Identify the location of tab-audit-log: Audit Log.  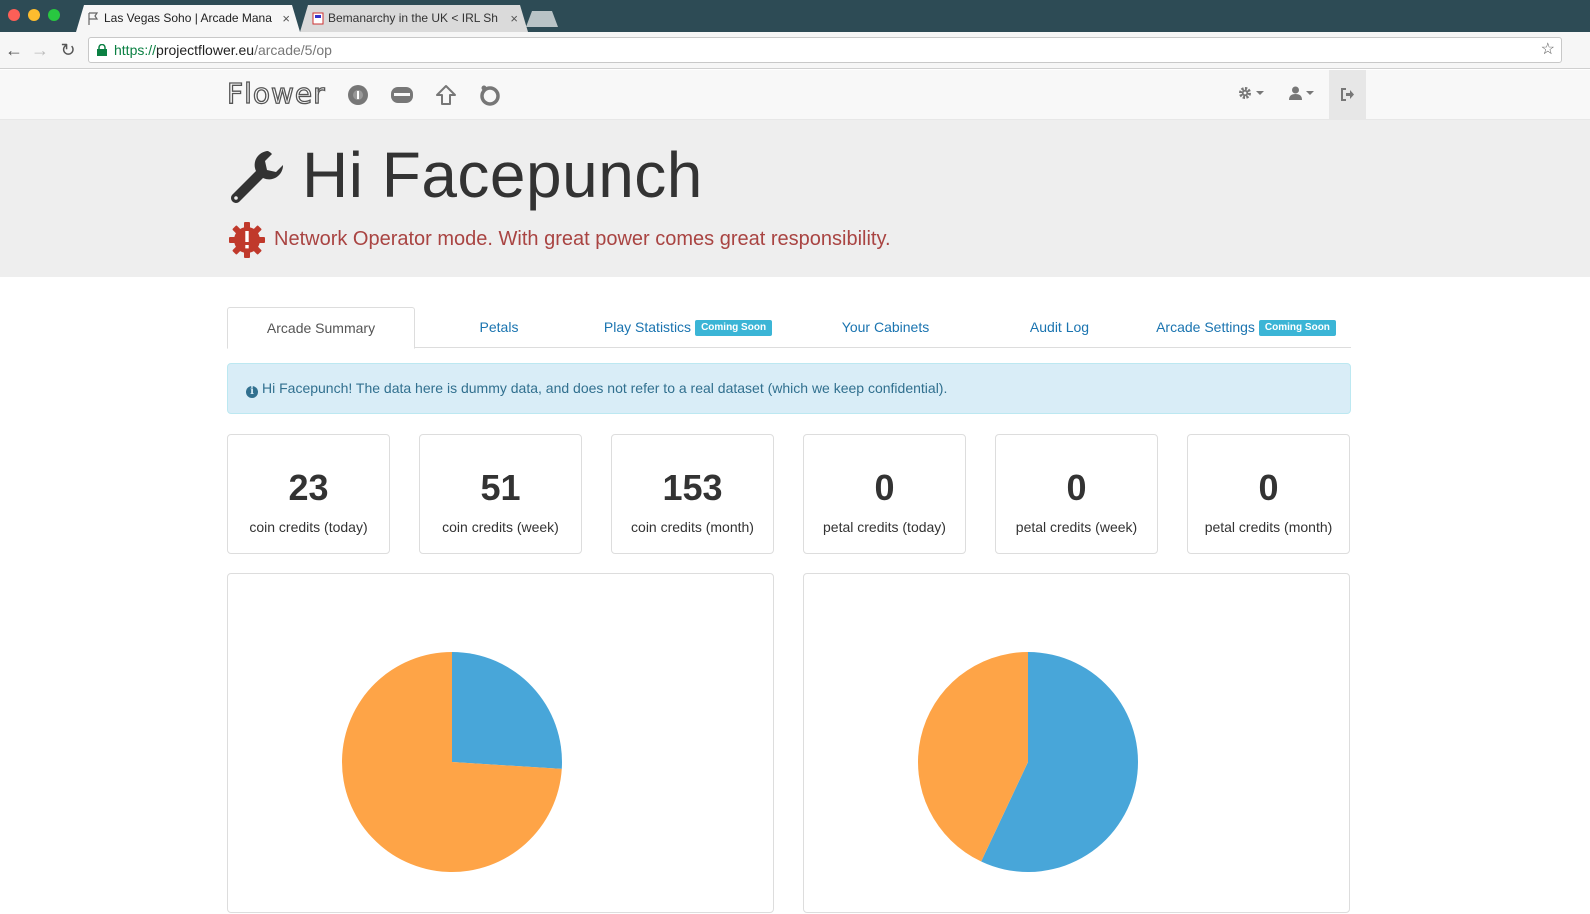
(1059, 327).